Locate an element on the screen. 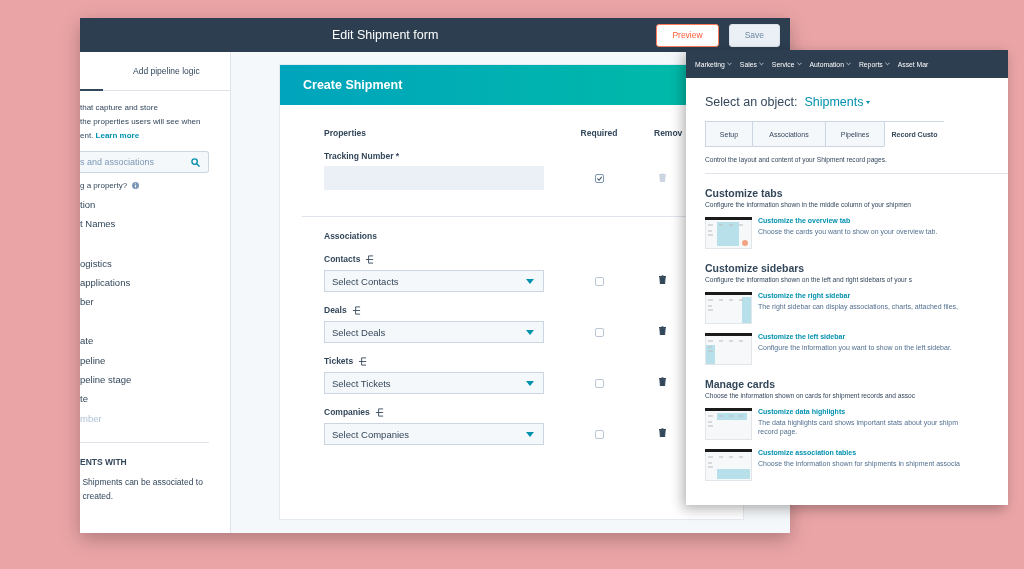 Image resolution: width=1024 pixels, height=569 pixels. column-header: Required is located at coordinates (599, 133).